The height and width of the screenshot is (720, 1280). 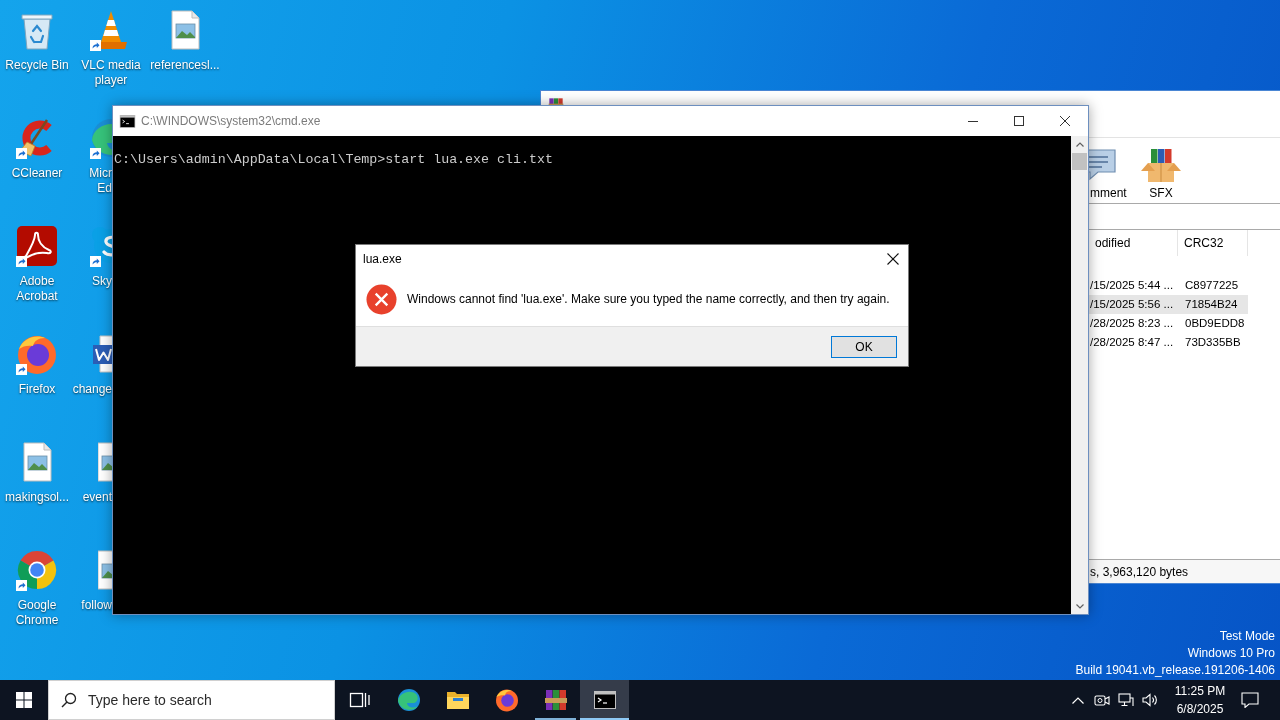 What do you see at coordinates (1161, 165) in the screenshot?
I see `box-of-books-icon` at bounding box center [1161, 165].